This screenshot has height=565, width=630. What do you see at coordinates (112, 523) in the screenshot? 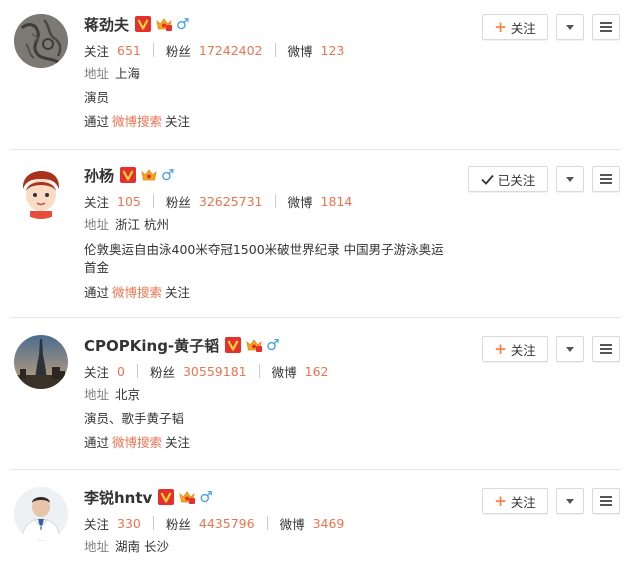
I see `following-stat: 关注 330` at bounding box center [112, 523].